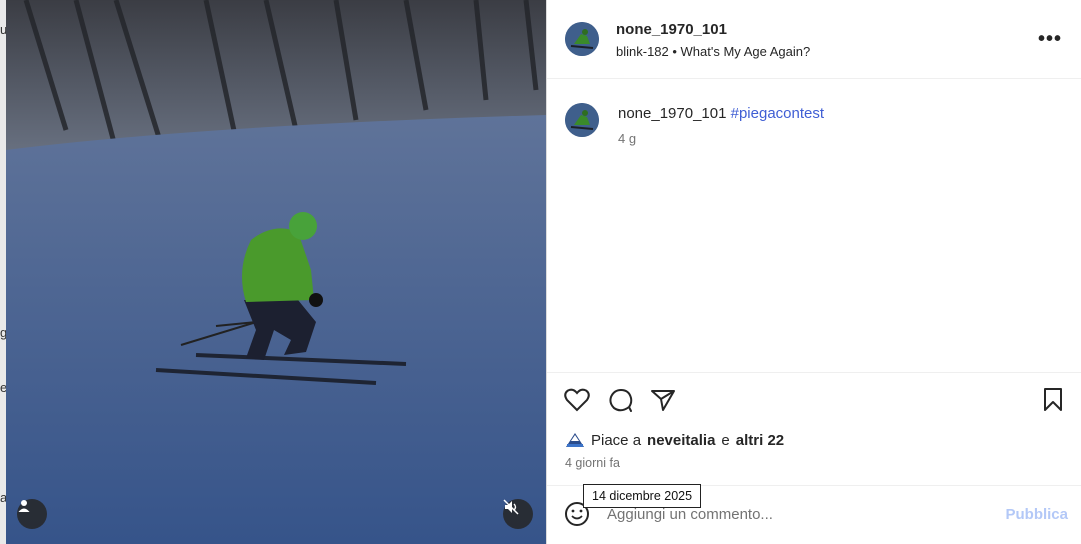 This screenshot has height=544, width=1081. Describe the element at coordinates (32, 514) in the screenshot. I see `profile-button` at that location.